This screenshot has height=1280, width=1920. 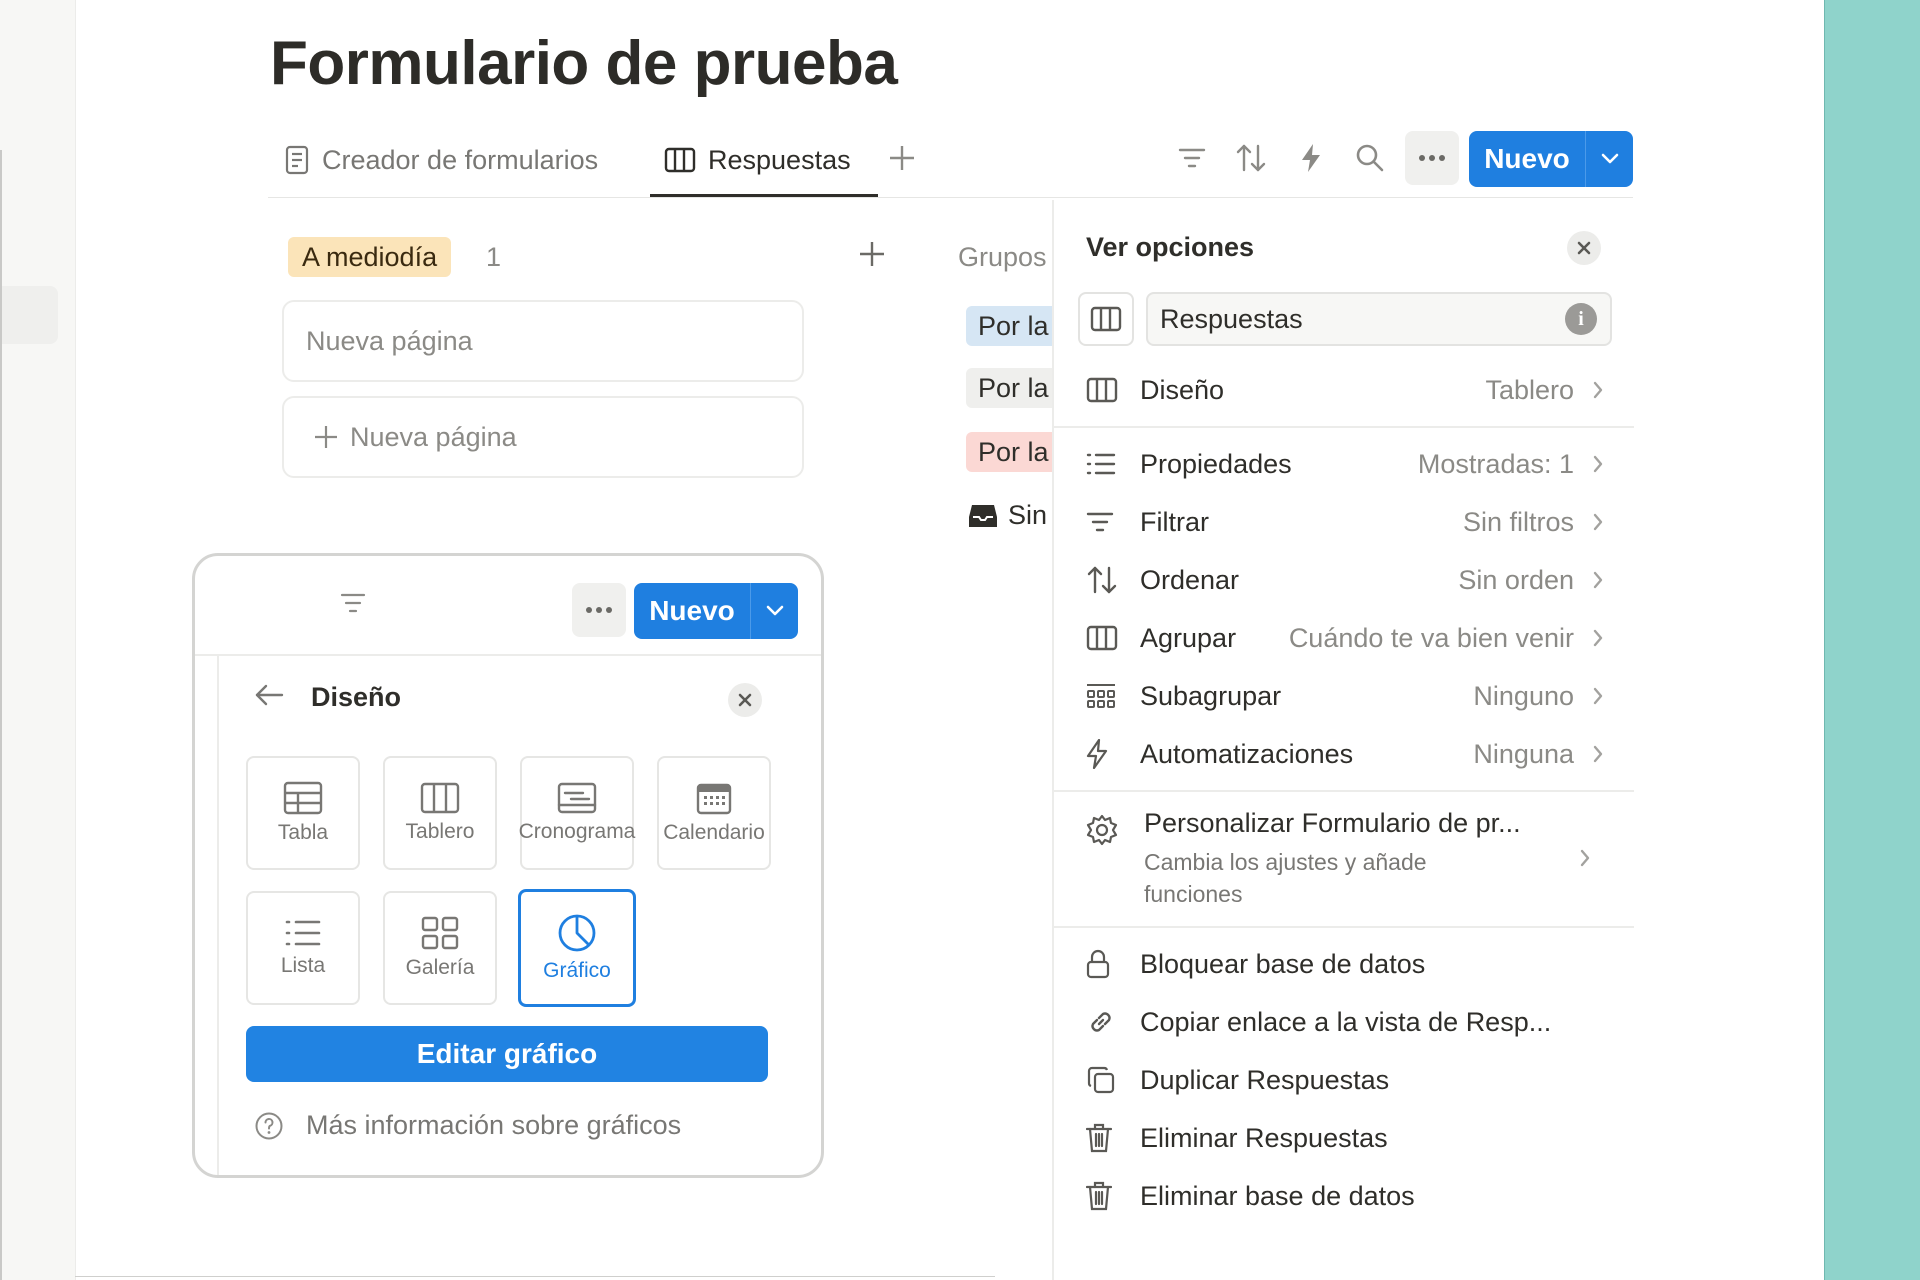 I want to click on filter-icon, so click(x=353, y=603).